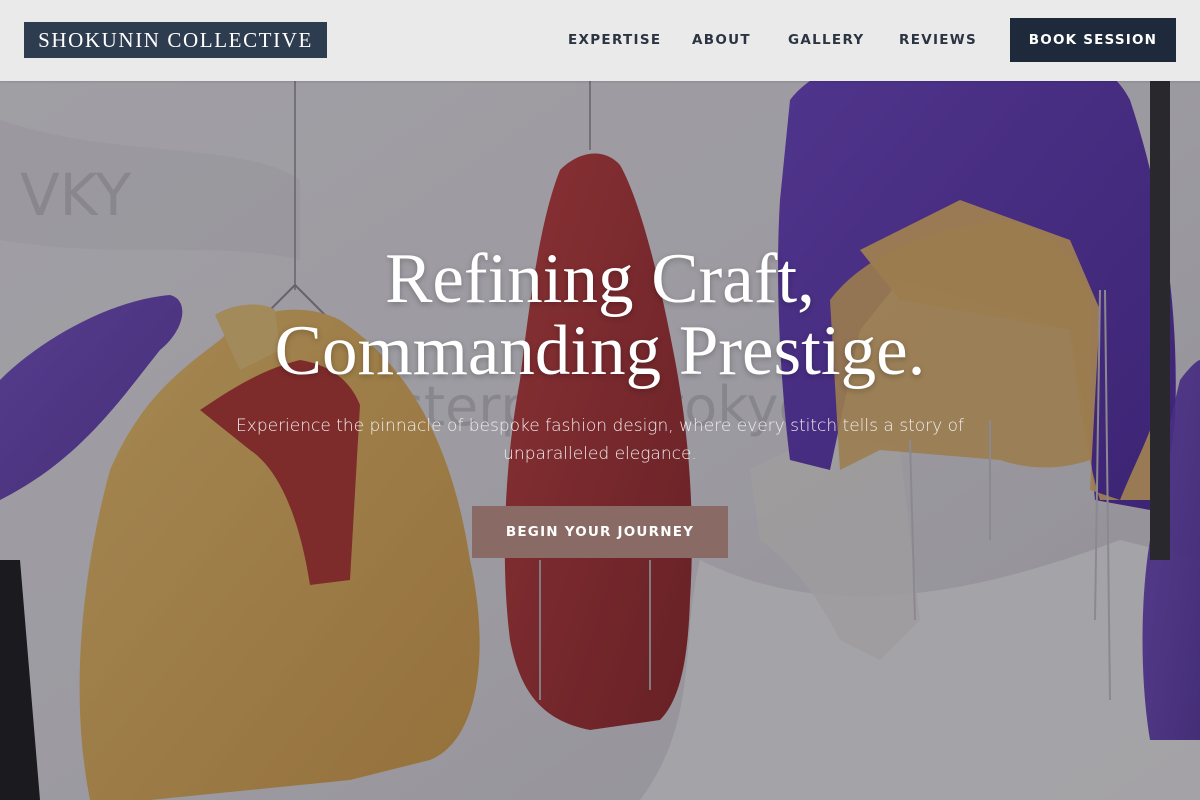  Describe the element at coordinates (721, 40) in the screenshot. I see `nav-link-about: ABOUT` at that location.